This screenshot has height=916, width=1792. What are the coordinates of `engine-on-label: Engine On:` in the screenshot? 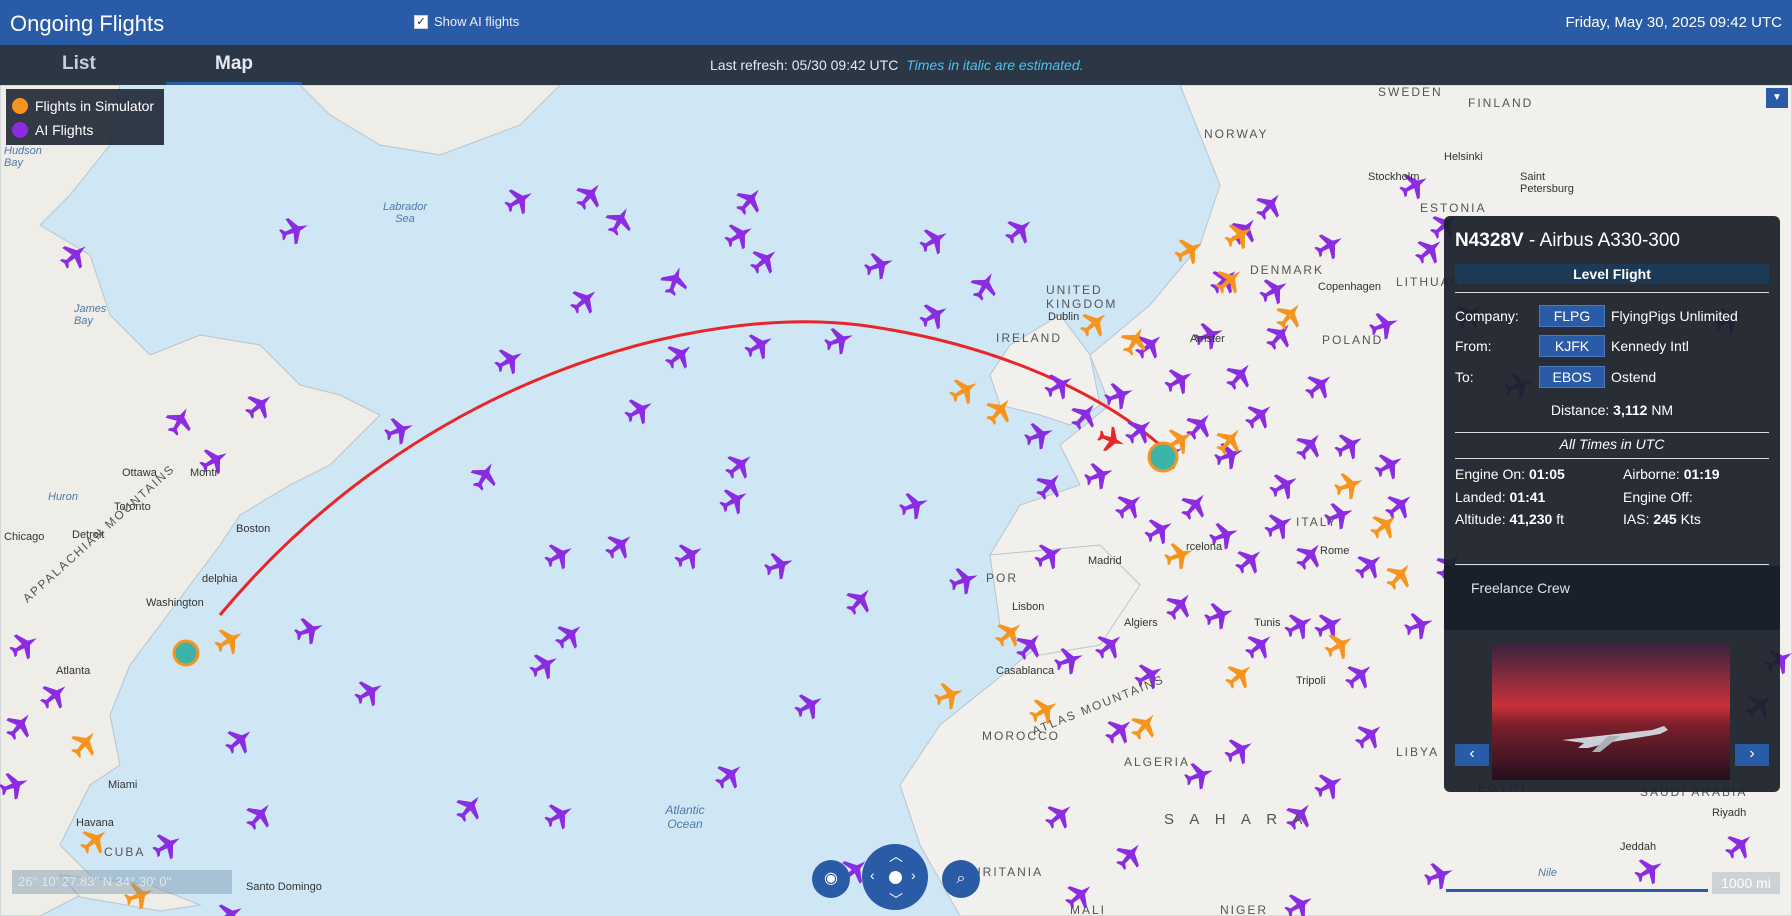 It's located at (1490, 474).